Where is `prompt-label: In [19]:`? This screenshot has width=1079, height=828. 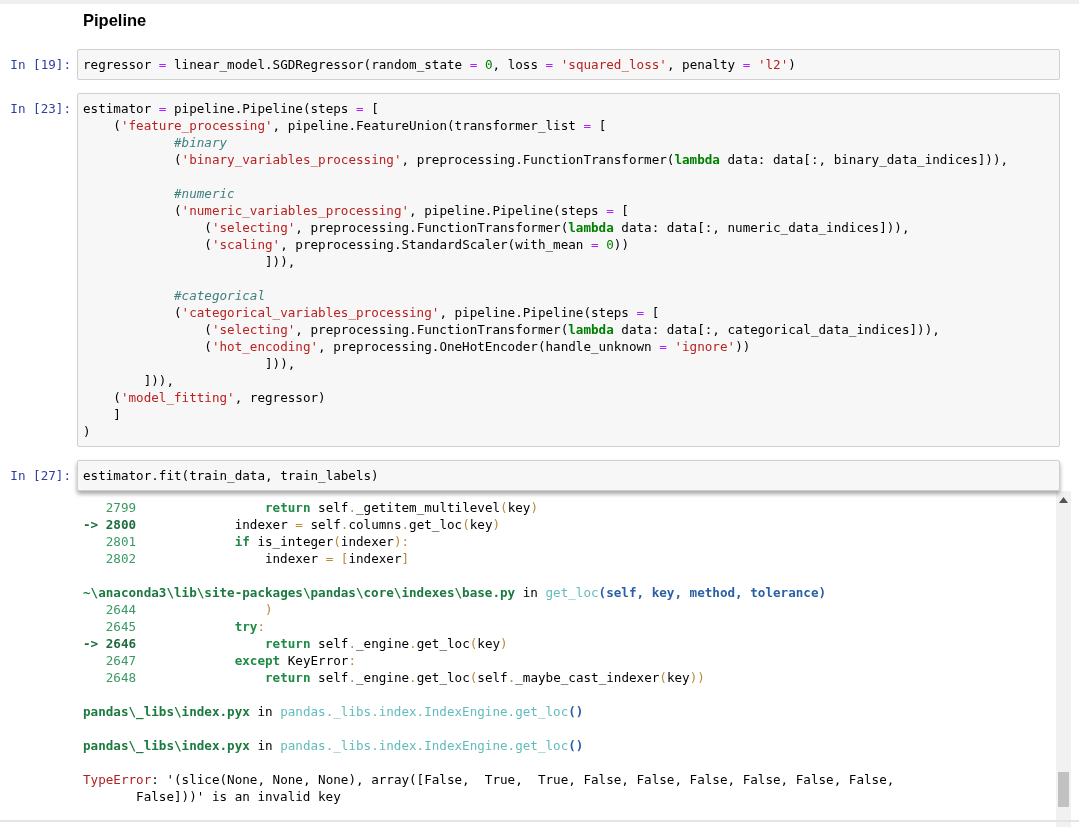
prompt-label: In [19]: is located at coordinates (40, 64).